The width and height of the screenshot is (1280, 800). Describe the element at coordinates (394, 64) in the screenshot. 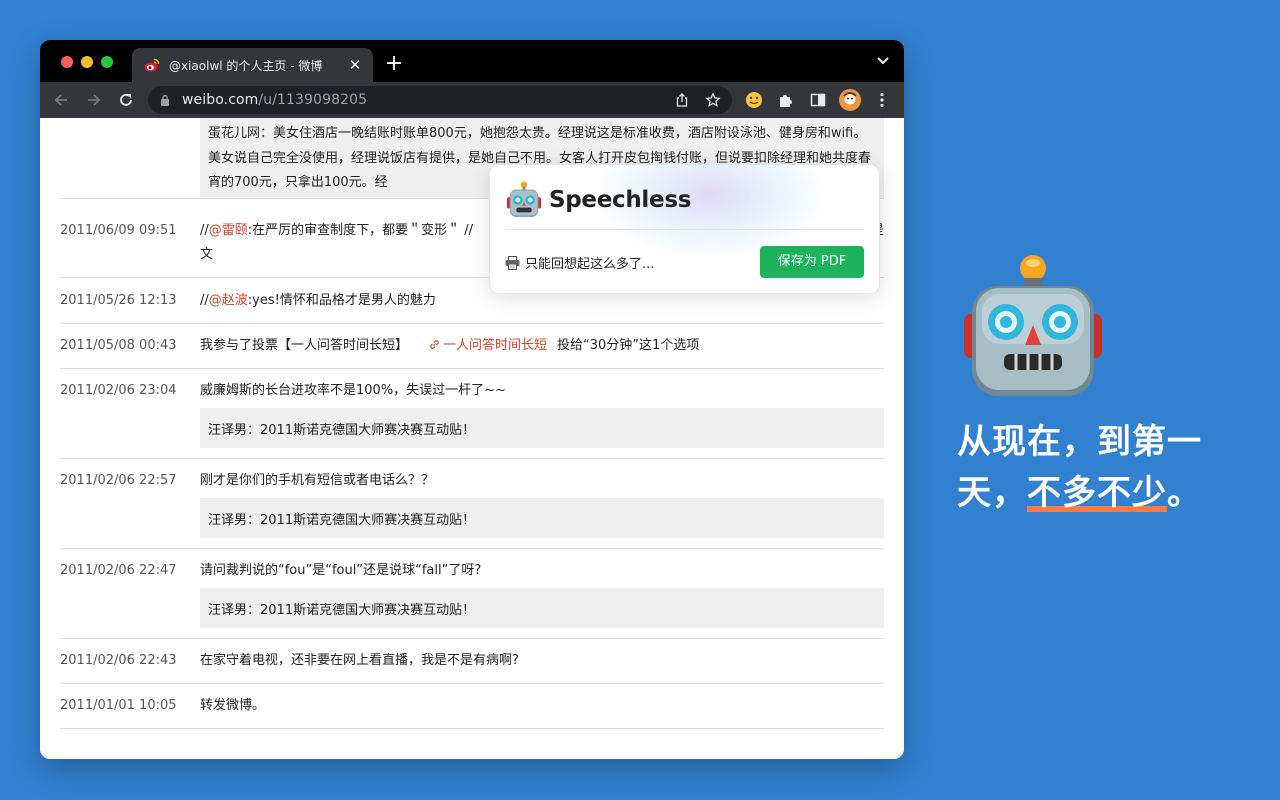

I see `new-tab-button: +` at that location.